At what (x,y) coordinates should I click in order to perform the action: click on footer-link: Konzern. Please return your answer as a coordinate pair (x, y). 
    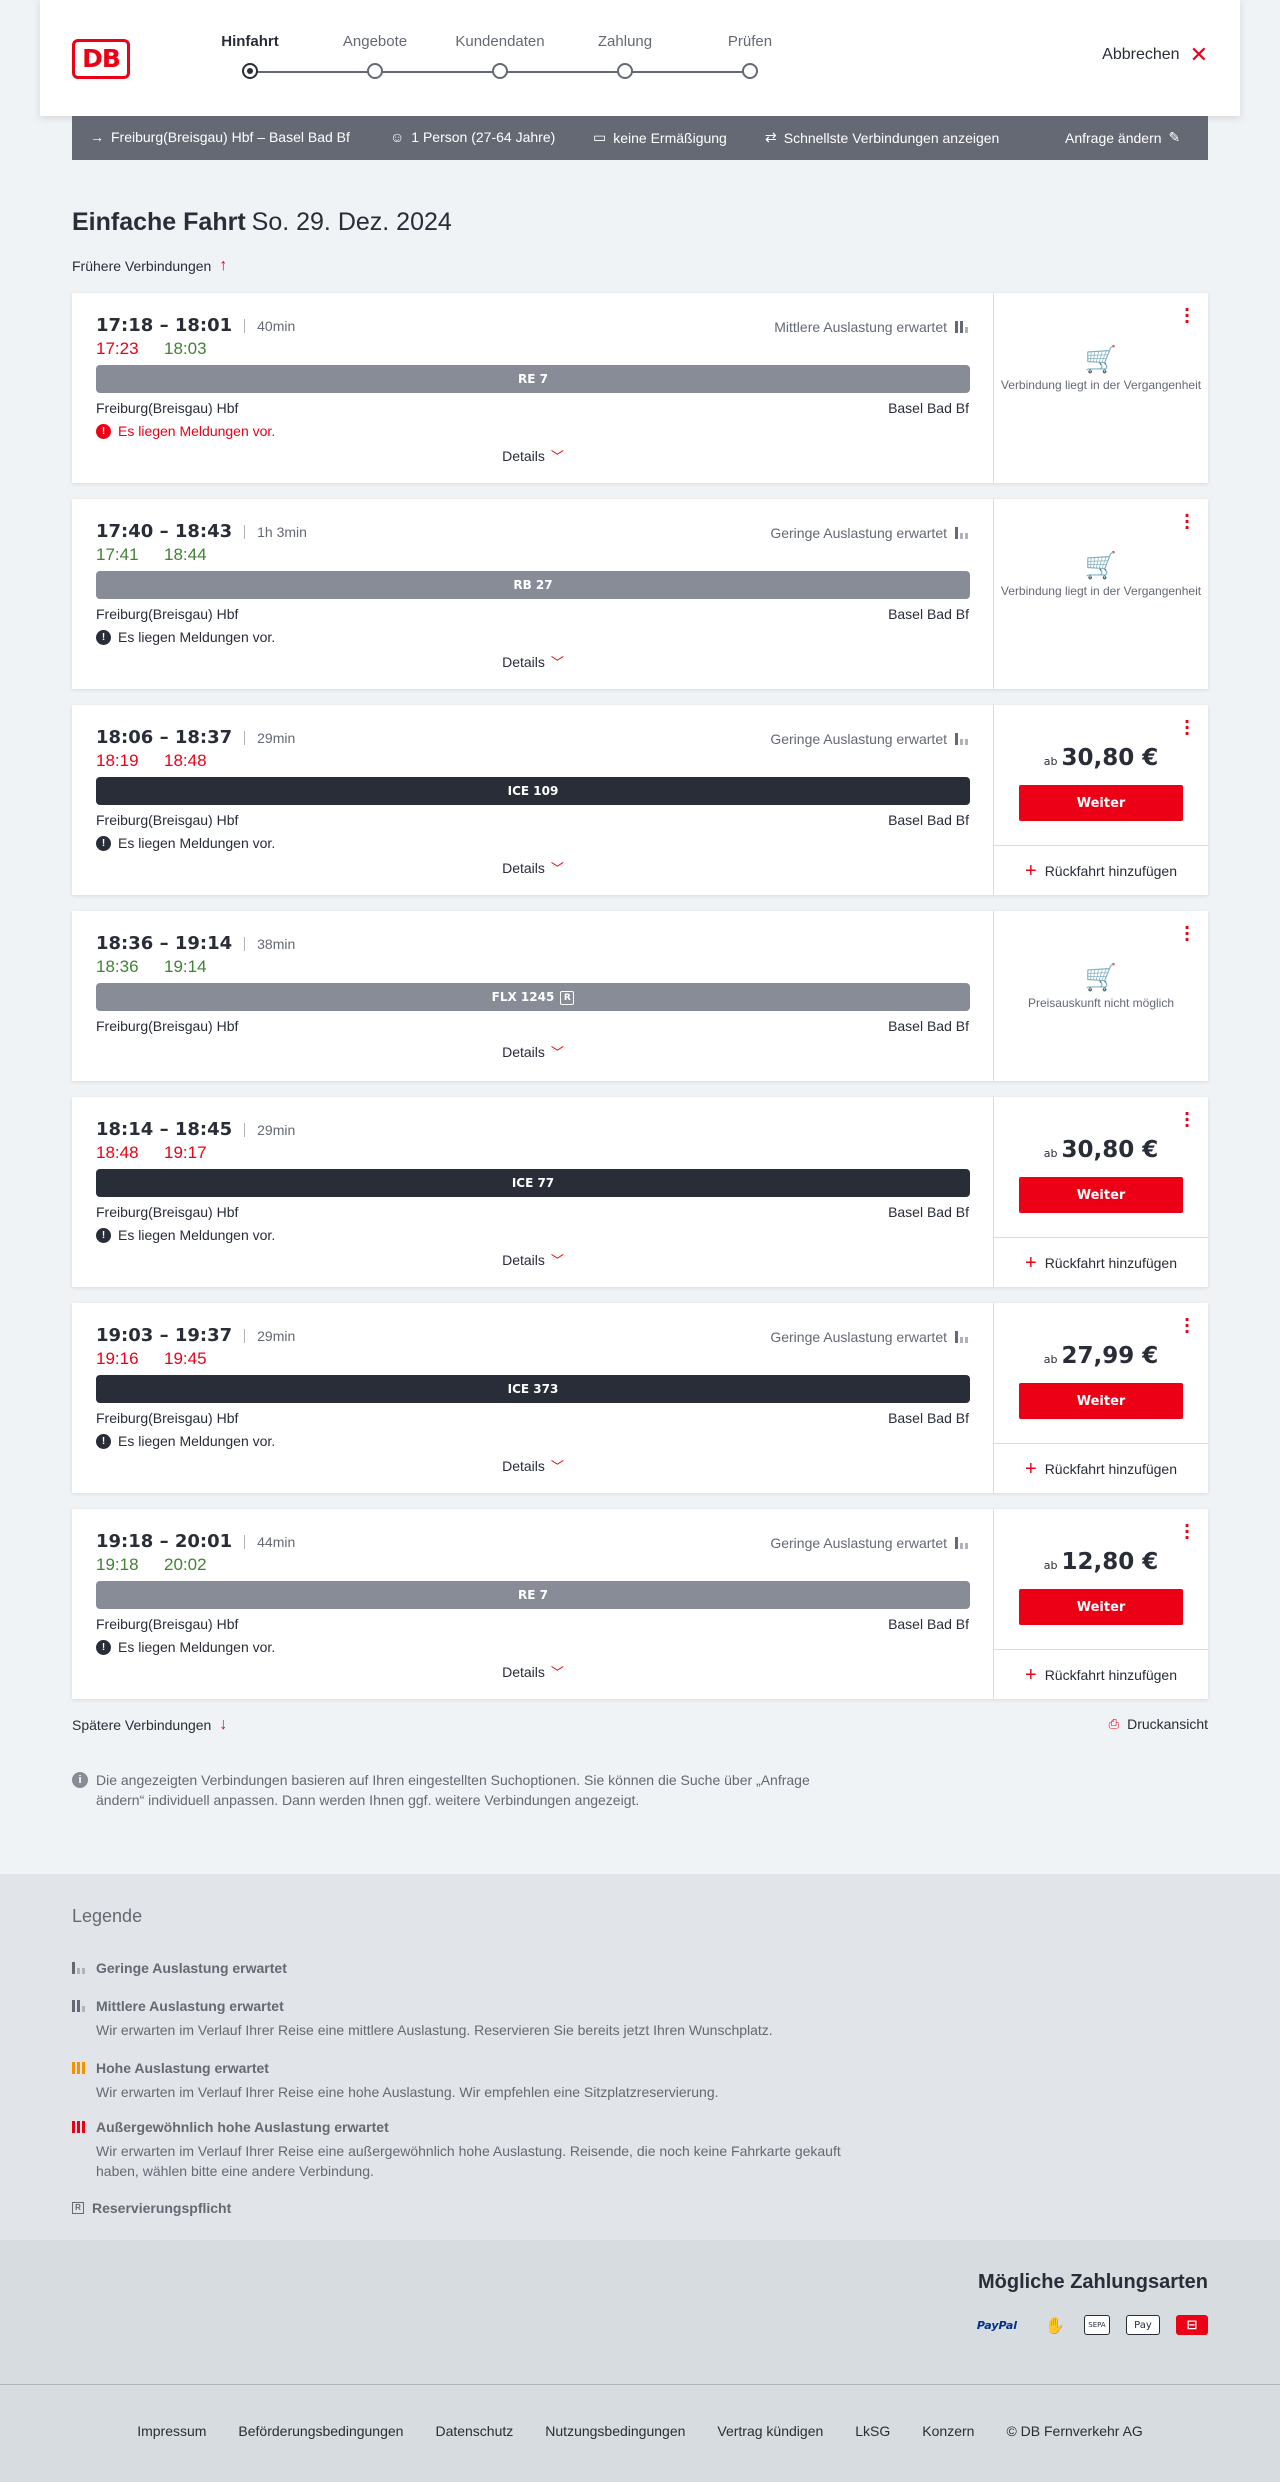
    Looking at the image, I should click on (948, 2431).